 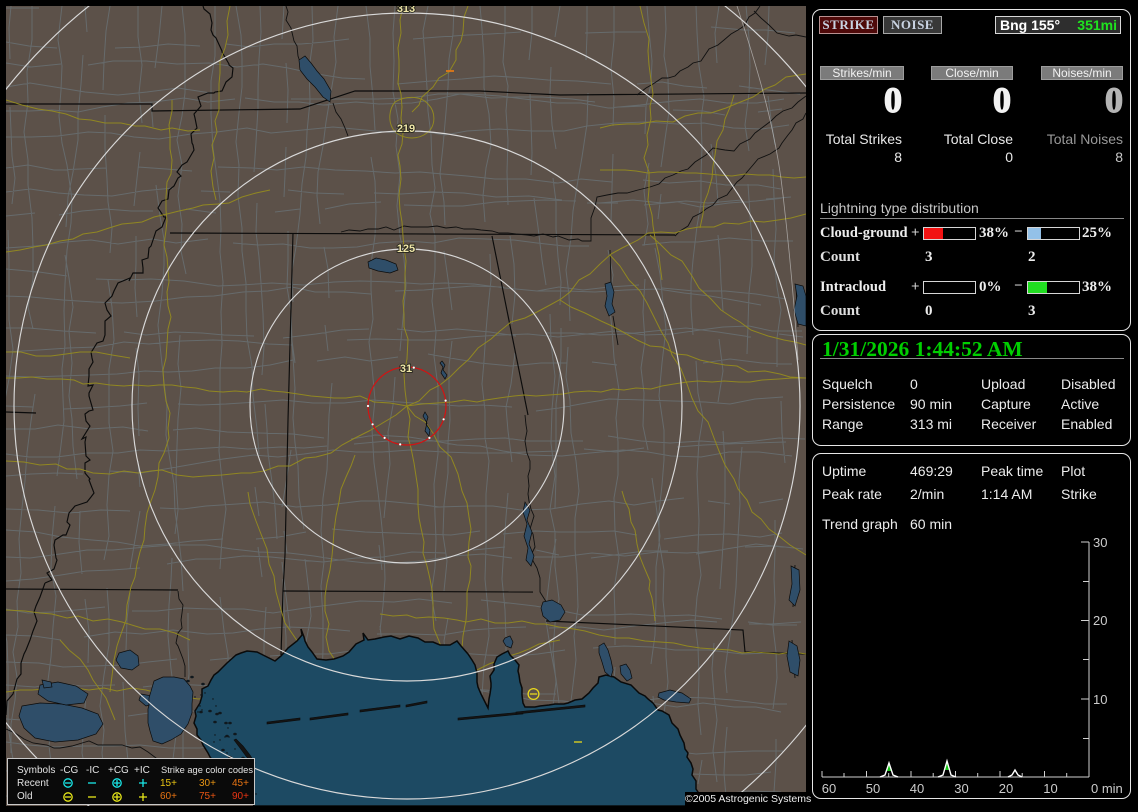 I want to click on svg-text: 0 min, so click(x=1107, y=788).